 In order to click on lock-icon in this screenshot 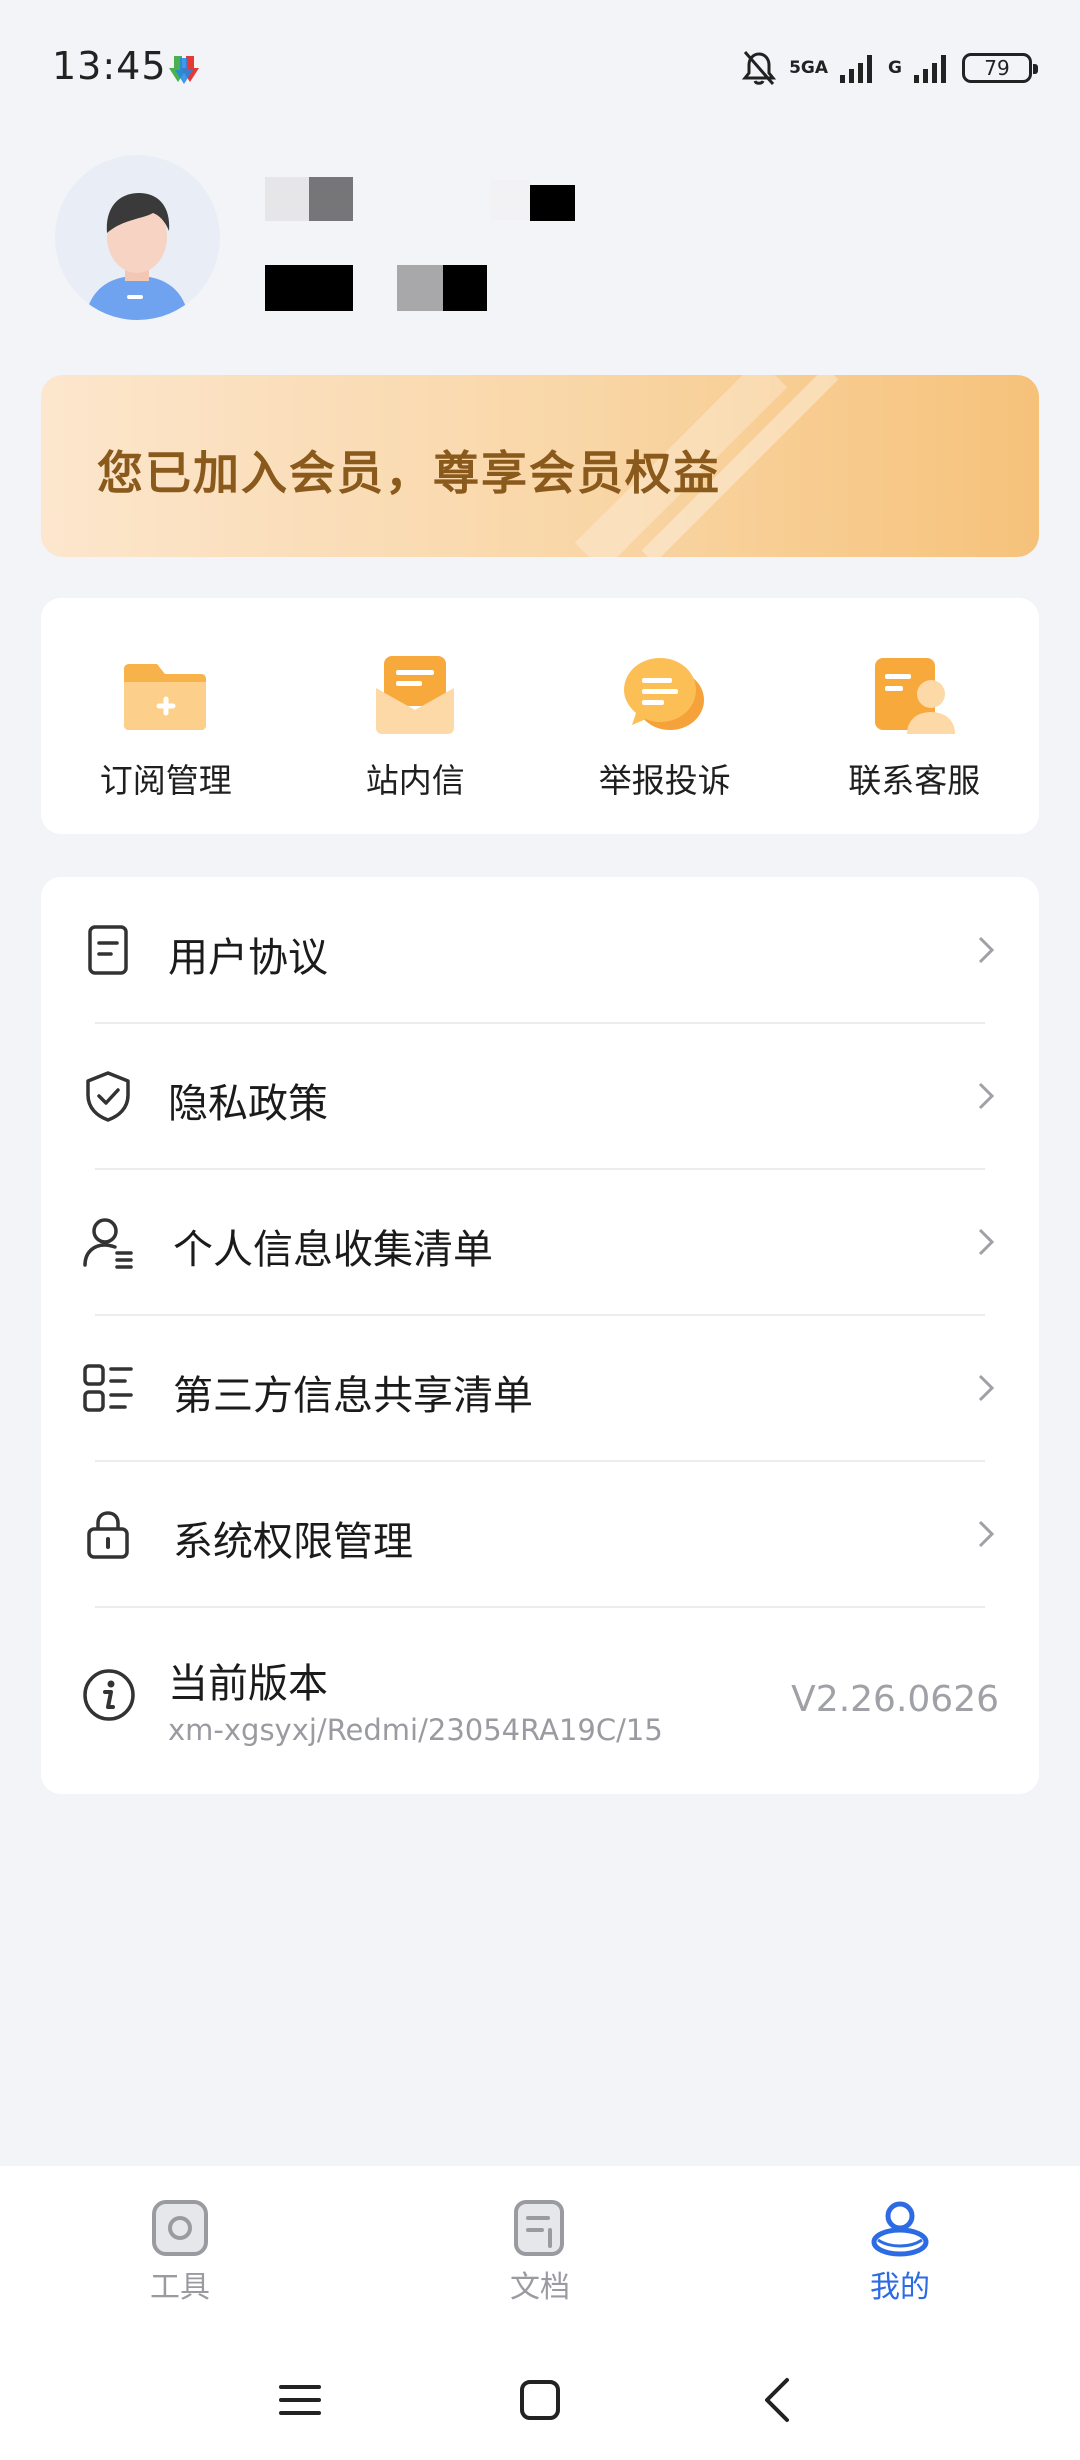, I will do `click(108, 1535)`.